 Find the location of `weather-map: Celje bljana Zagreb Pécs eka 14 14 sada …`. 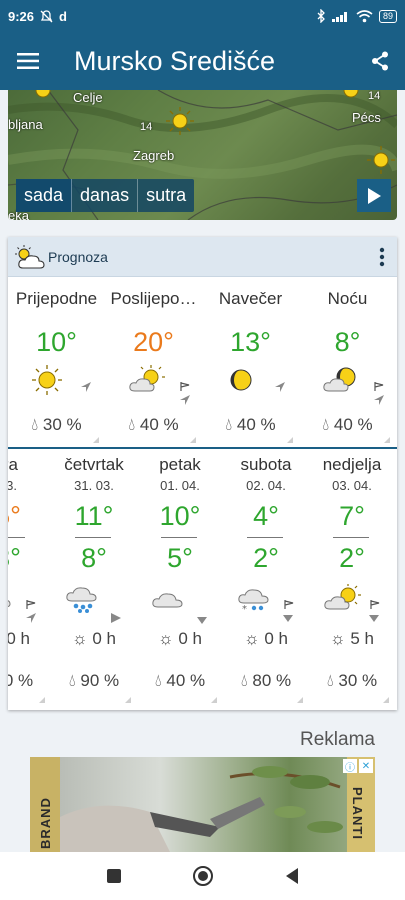

weather-map: Celje bljana Zagreb Pécs eka 14 14 sada … is located at coordinates (202, 155).